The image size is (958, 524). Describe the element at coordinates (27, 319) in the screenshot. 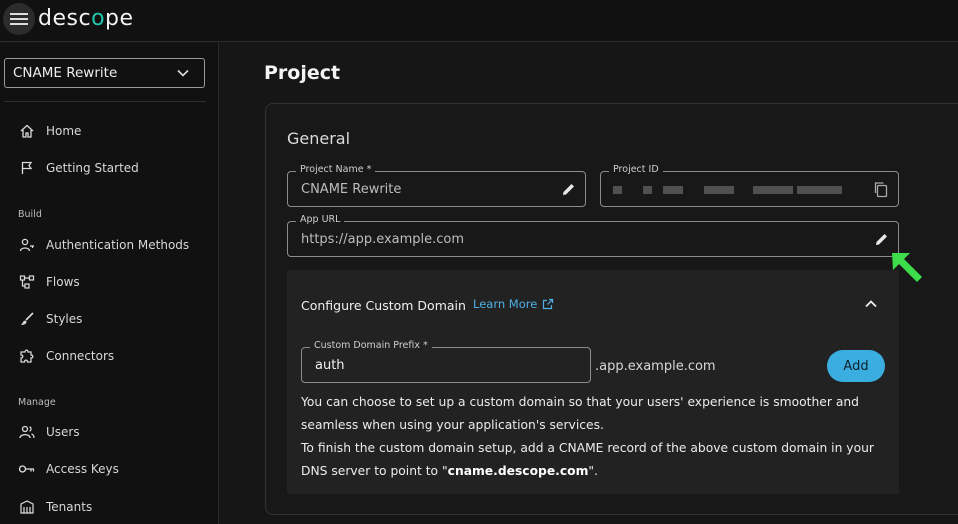

I see `brush-icon` at that location.